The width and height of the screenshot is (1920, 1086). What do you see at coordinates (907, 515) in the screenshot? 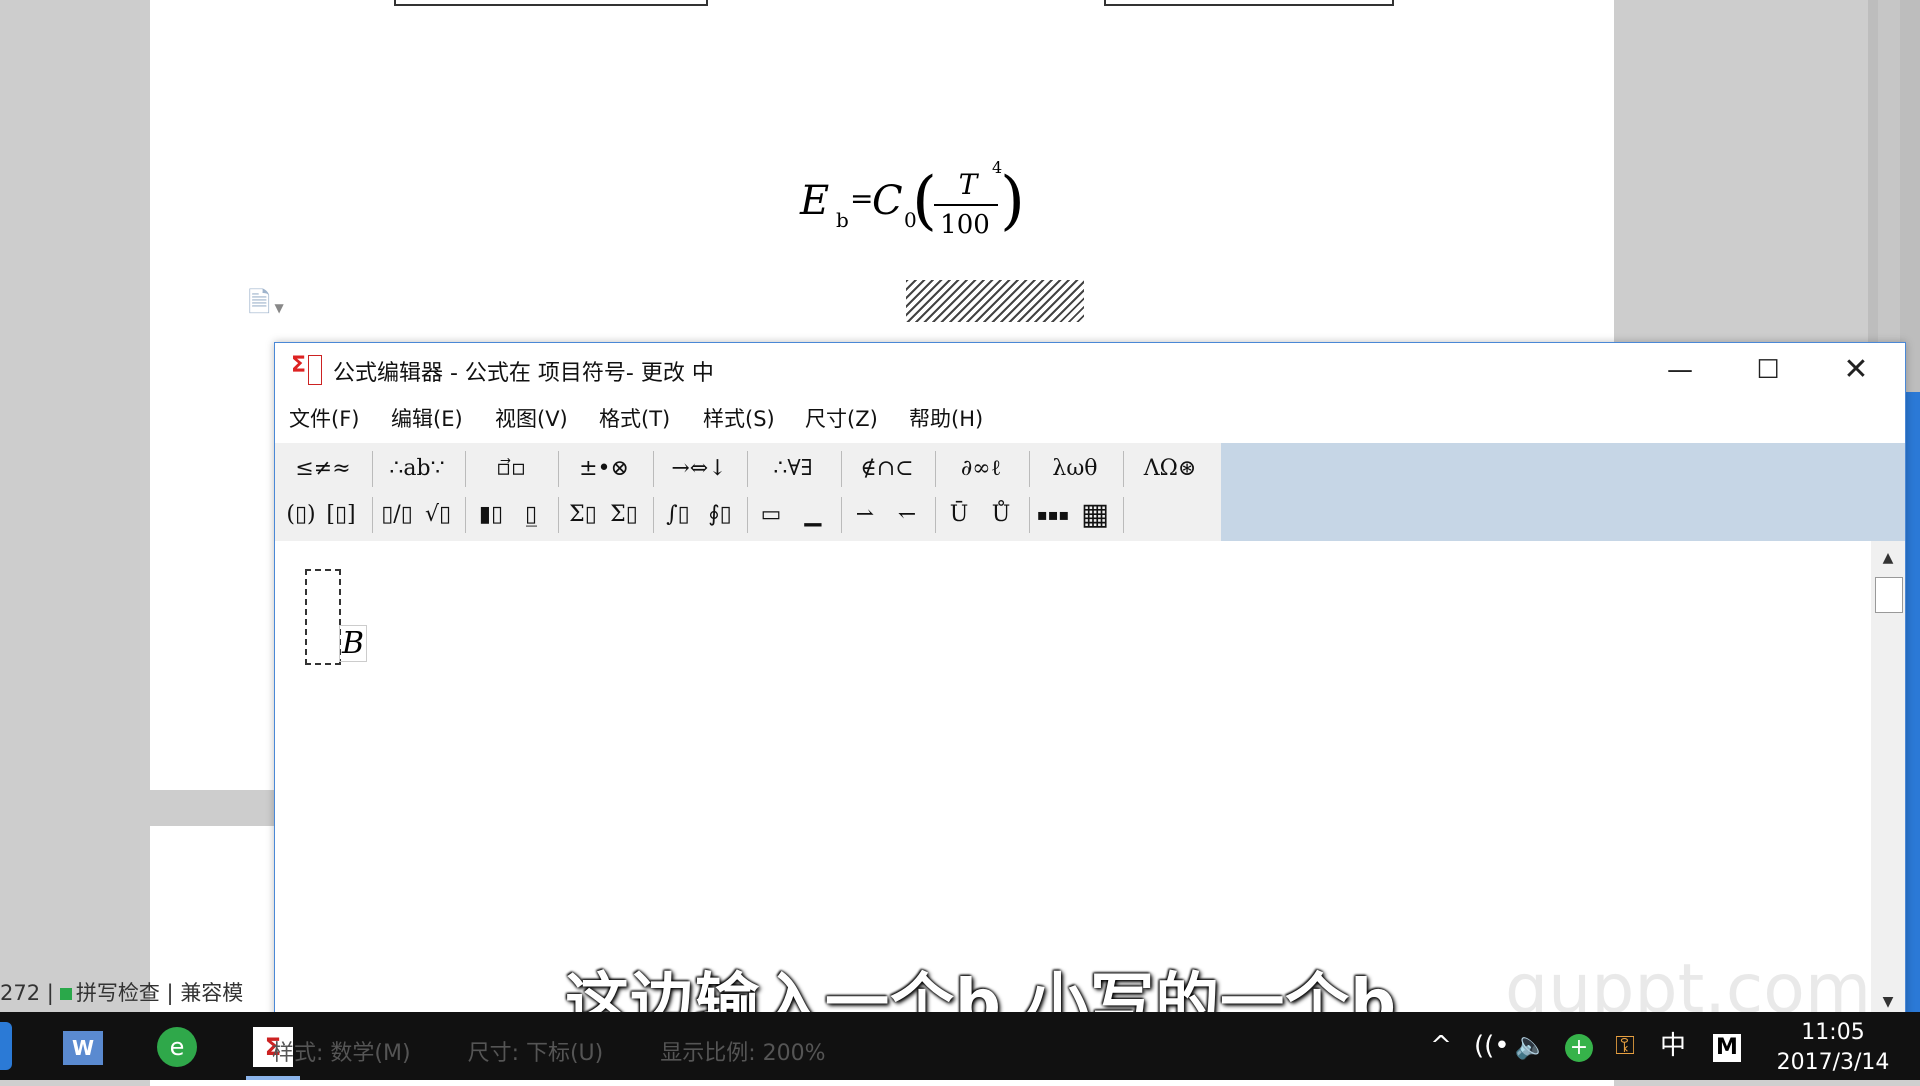
I see `left-harpoon-template-button: ↽` at bounding box center [907, 515].